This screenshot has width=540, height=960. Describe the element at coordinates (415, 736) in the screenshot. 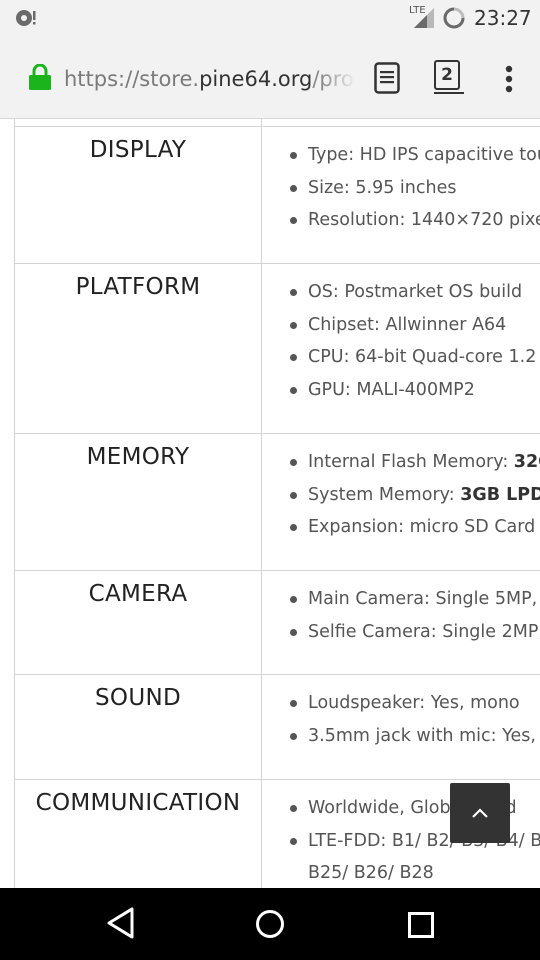

I see `list-item: 3.5mm jack with mic: Yes, st` at that location.